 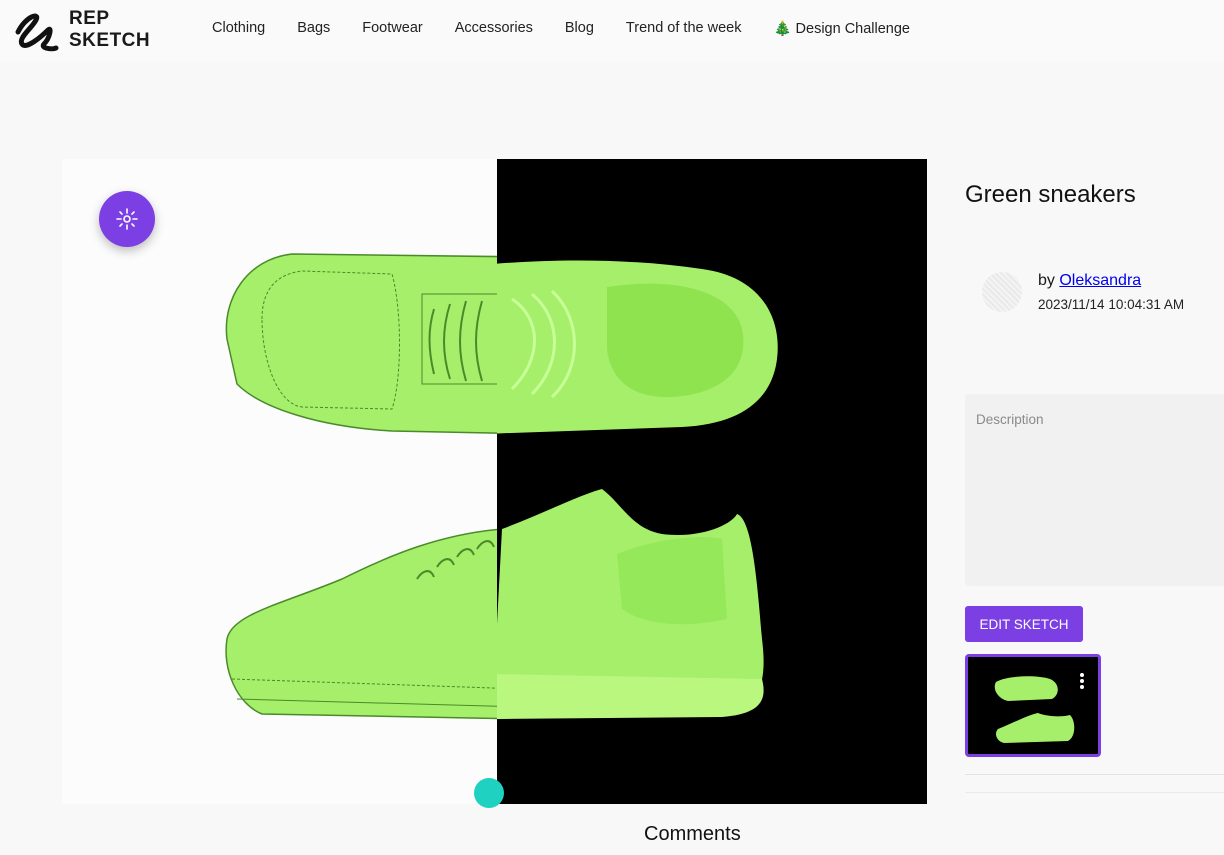 What do you see at coordinates (1034, 709) in the screenshot?
I see `thumbnail-sneakers-image` at bounding box center [1034, 709].